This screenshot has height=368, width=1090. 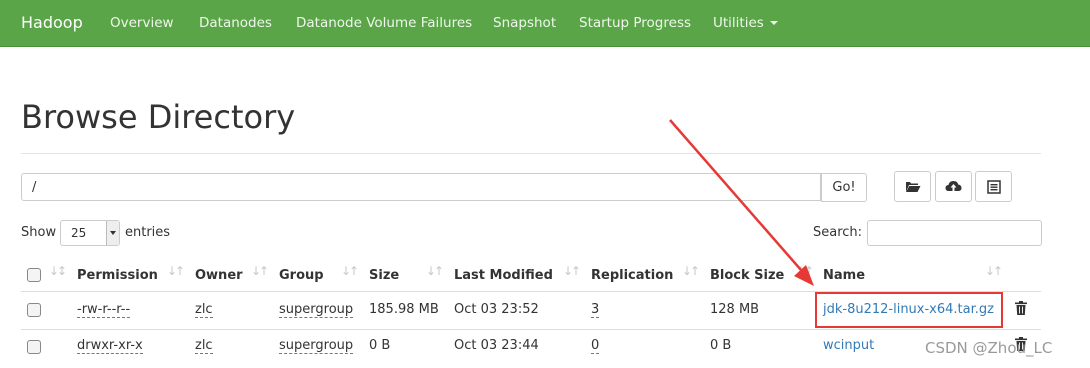 I want to click on sort-icon: ↓↕, so click(x=58, y=271).